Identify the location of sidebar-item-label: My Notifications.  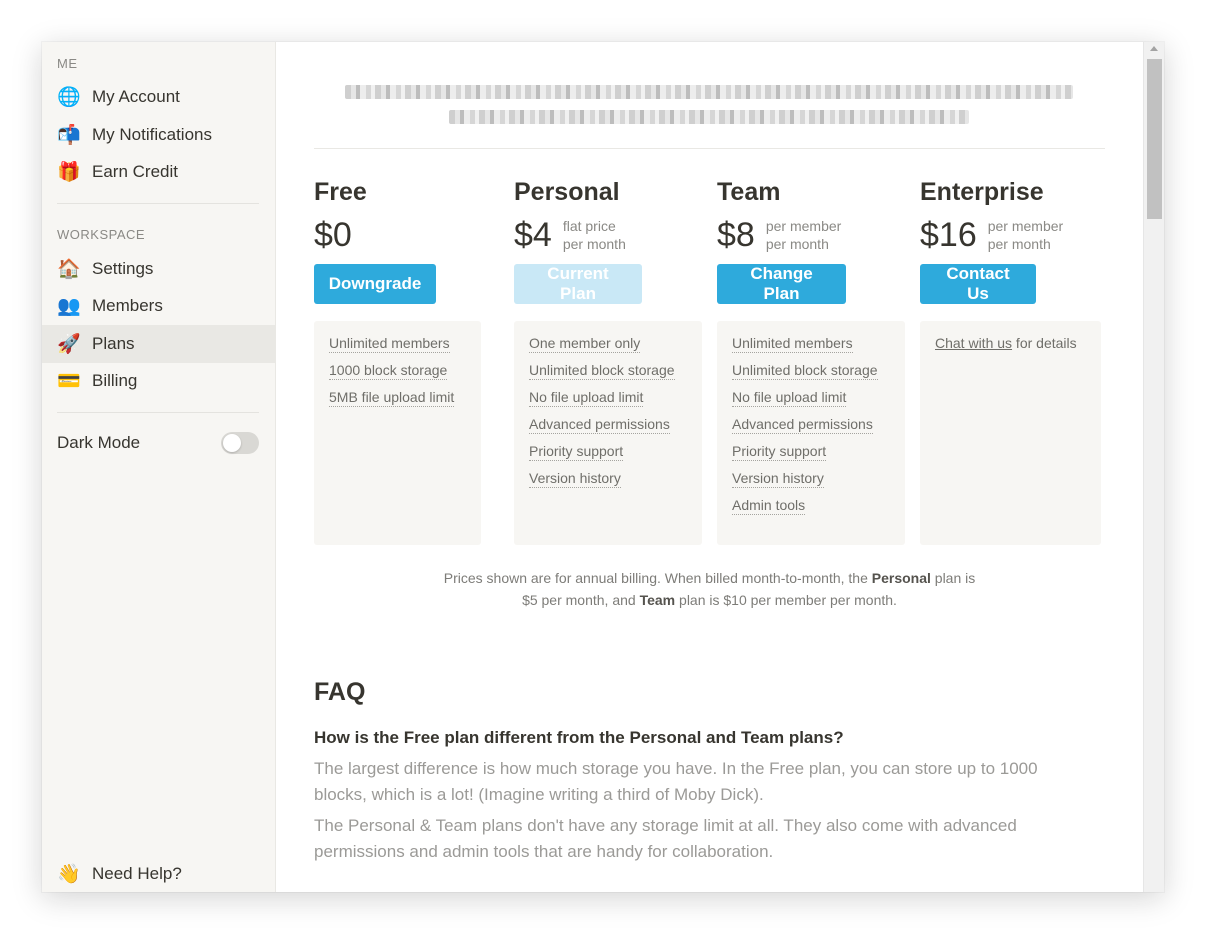
(152, 134).